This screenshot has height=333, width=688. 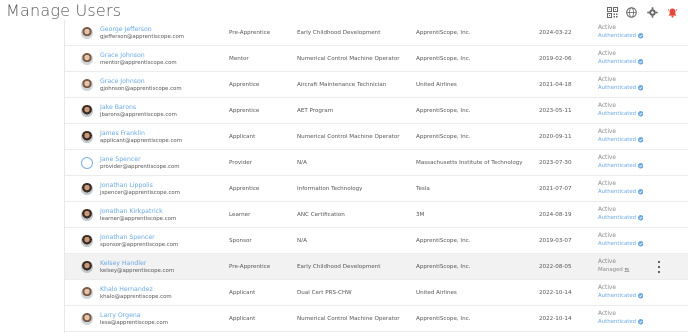 I want to click on user-date: 2024-03-22, so click(x=555, y=33).